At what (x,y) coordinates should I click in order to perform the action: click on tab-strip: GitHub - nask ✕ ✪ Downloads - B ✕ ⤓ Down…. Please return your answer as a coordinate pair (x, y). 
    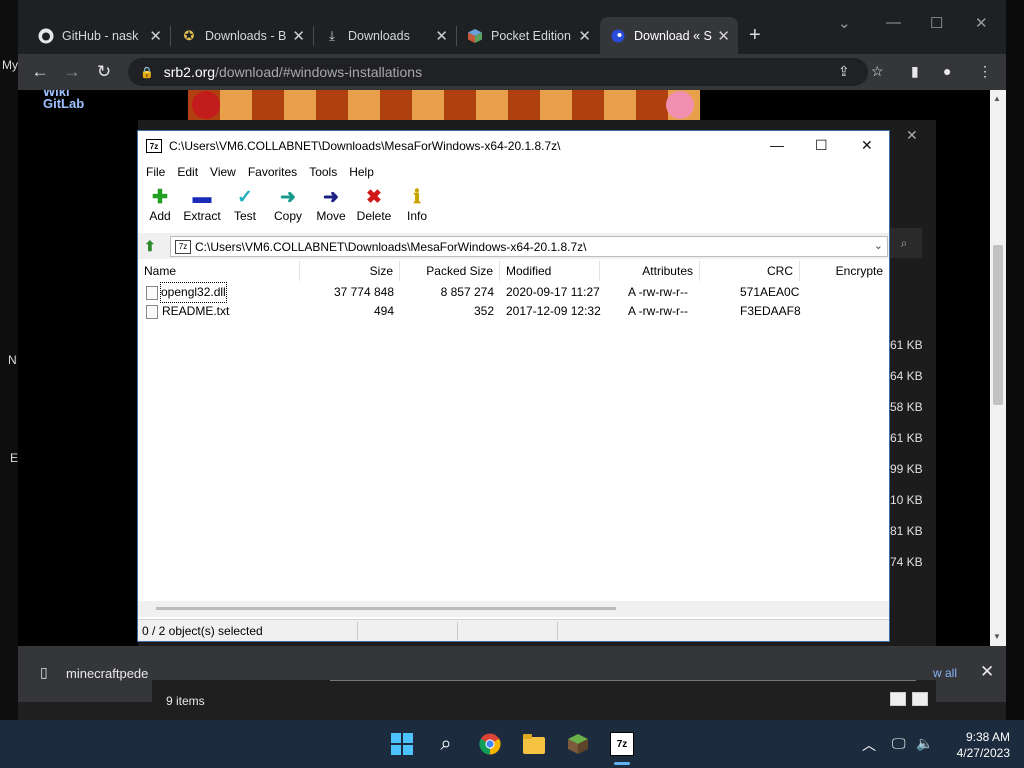
    Looking at the image, I should click on (512, 27).